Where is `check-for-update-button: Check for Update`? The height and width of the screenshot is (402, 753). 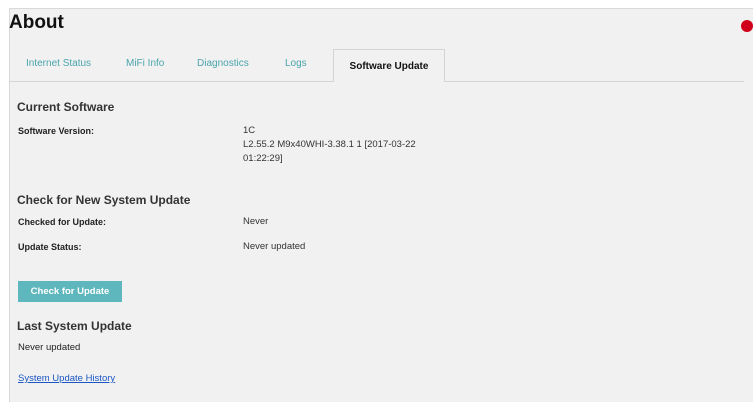 check-for-update-button: Check for Update is located at coordinates (70, 291).